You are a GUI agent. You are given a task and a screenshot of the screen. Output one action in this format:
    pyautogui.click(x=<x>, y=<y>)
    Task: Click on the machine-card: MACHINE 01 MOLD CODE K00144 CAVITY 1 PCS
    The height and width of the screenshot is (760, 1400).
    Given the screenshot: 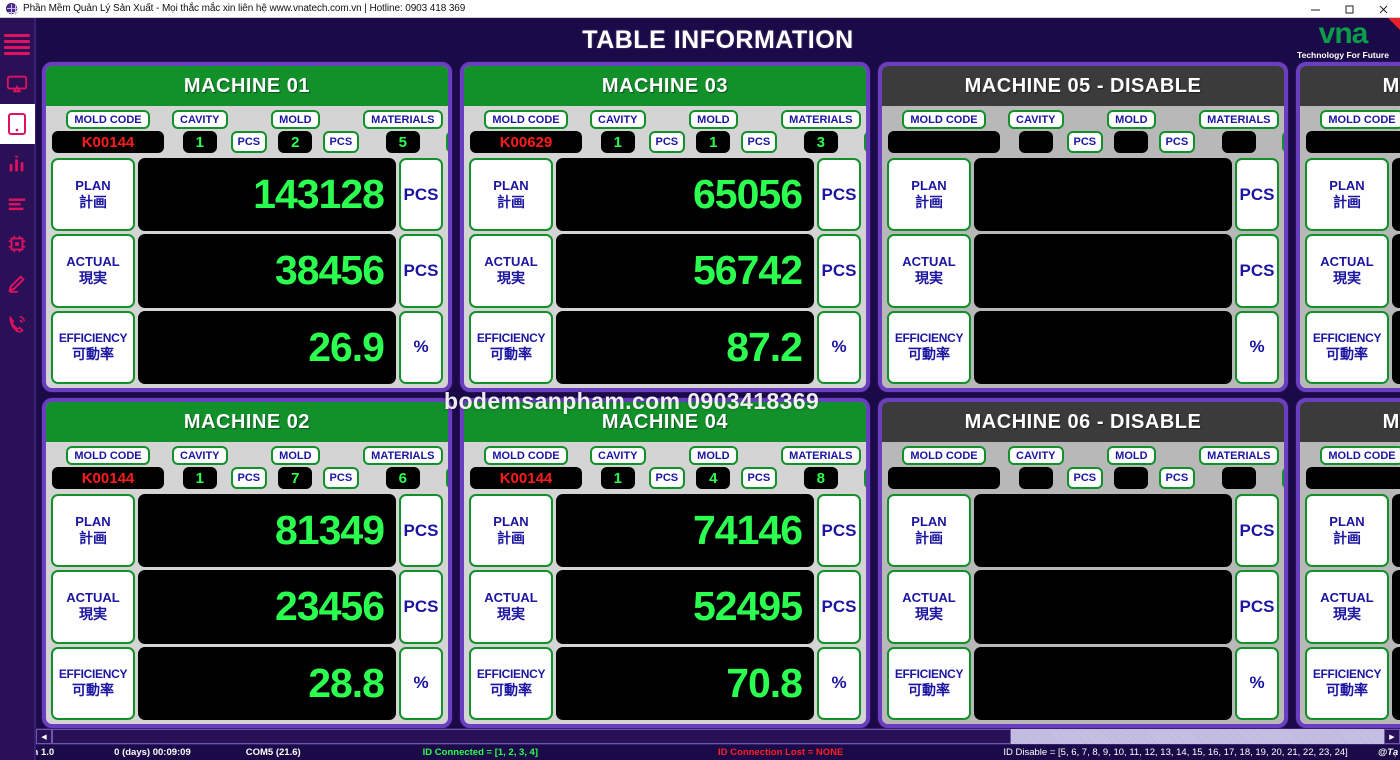 What is the action you would take?
    pyautogui.click(x=247, y=227)
    